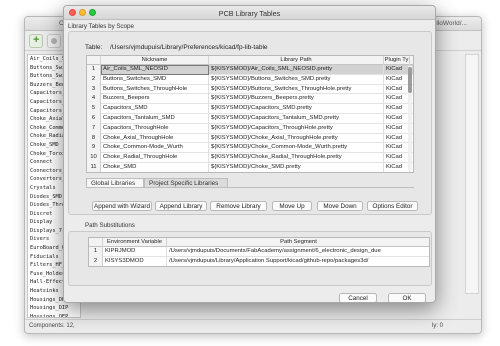  What do you see at coordinates (250, 187) in the screenshot?
I see `tab-divider` at bounding box center [250, 187].